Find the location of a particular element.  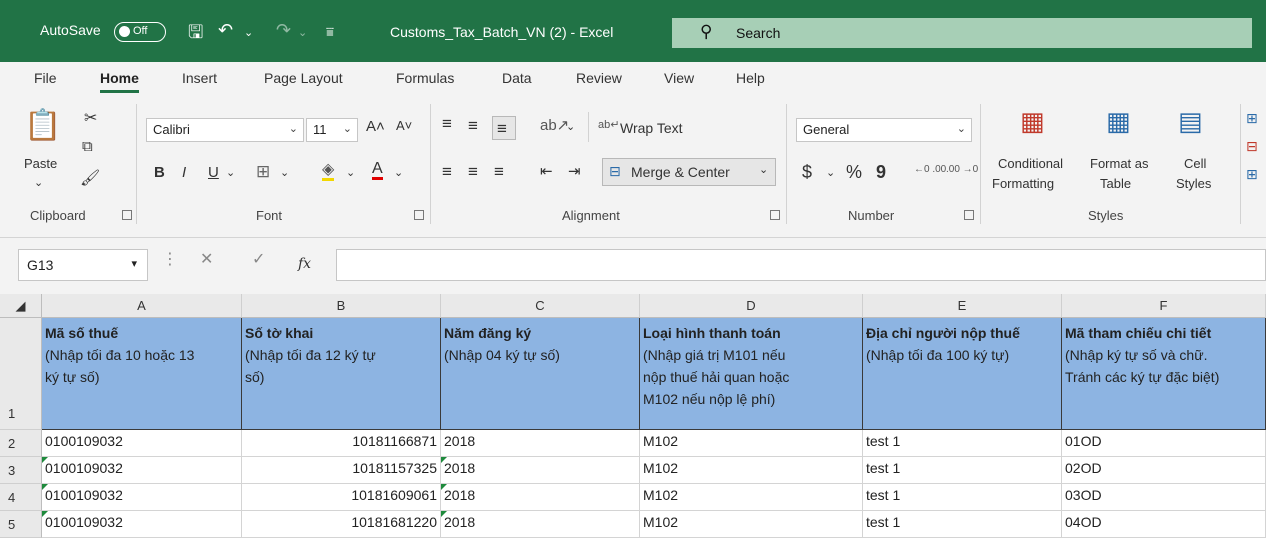

undo-dropdown-icon: ⌄ is located at coordinates (248, 32).